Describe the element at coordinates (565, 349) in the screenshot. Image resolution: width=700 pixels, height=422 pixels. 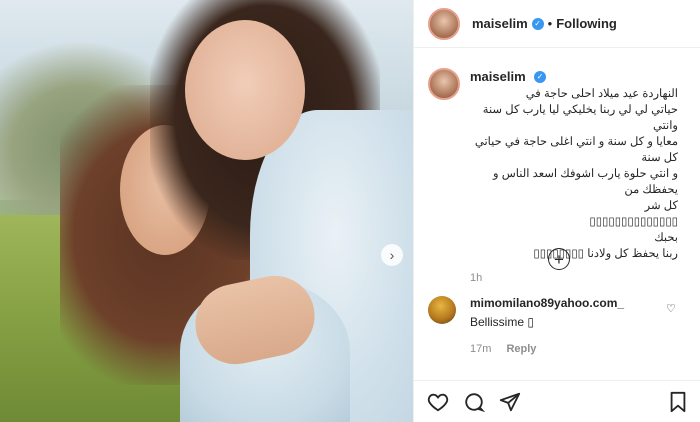
I see `comment-meta: 17m Reply` at that location.